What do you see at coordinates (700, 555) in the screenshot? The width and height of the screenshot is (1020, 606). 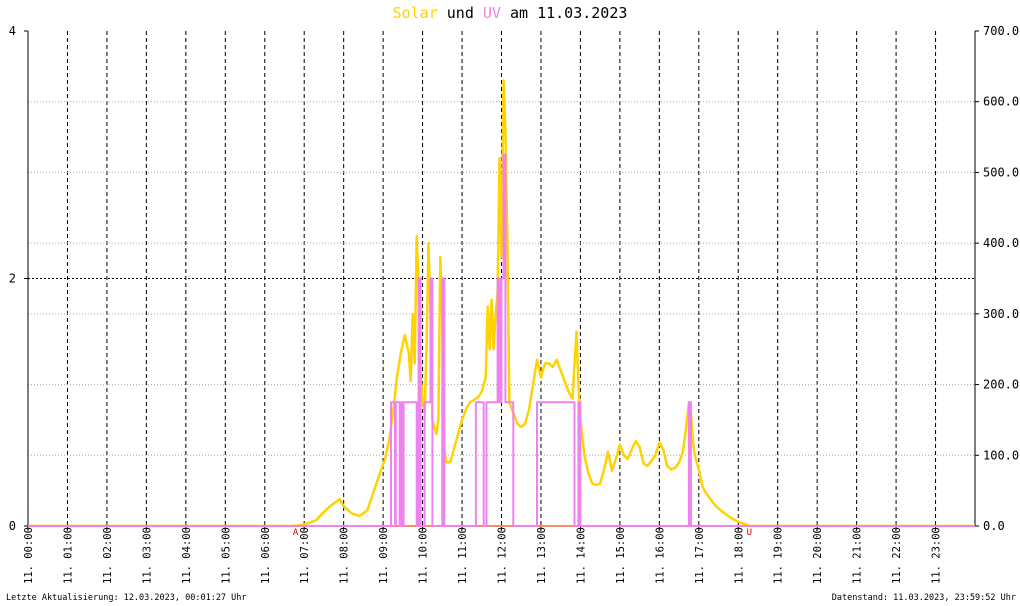 I see `x-tick-label: 11. 17:00` at bounding box center [700, 555].